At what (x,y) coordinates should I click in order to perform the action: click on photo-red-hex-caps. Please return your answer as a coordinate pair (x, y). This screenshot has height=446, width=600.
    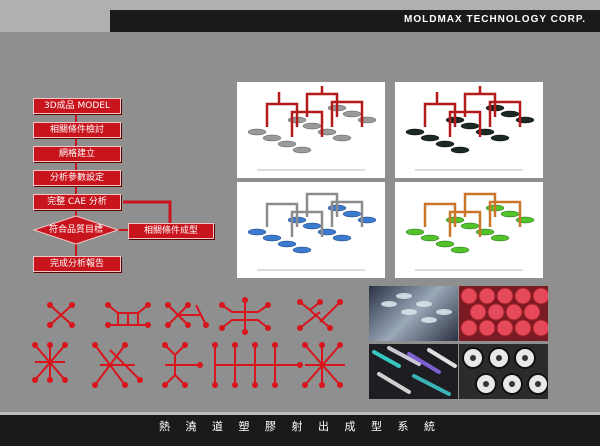
    Looking at the image, I should click on (504, 313).